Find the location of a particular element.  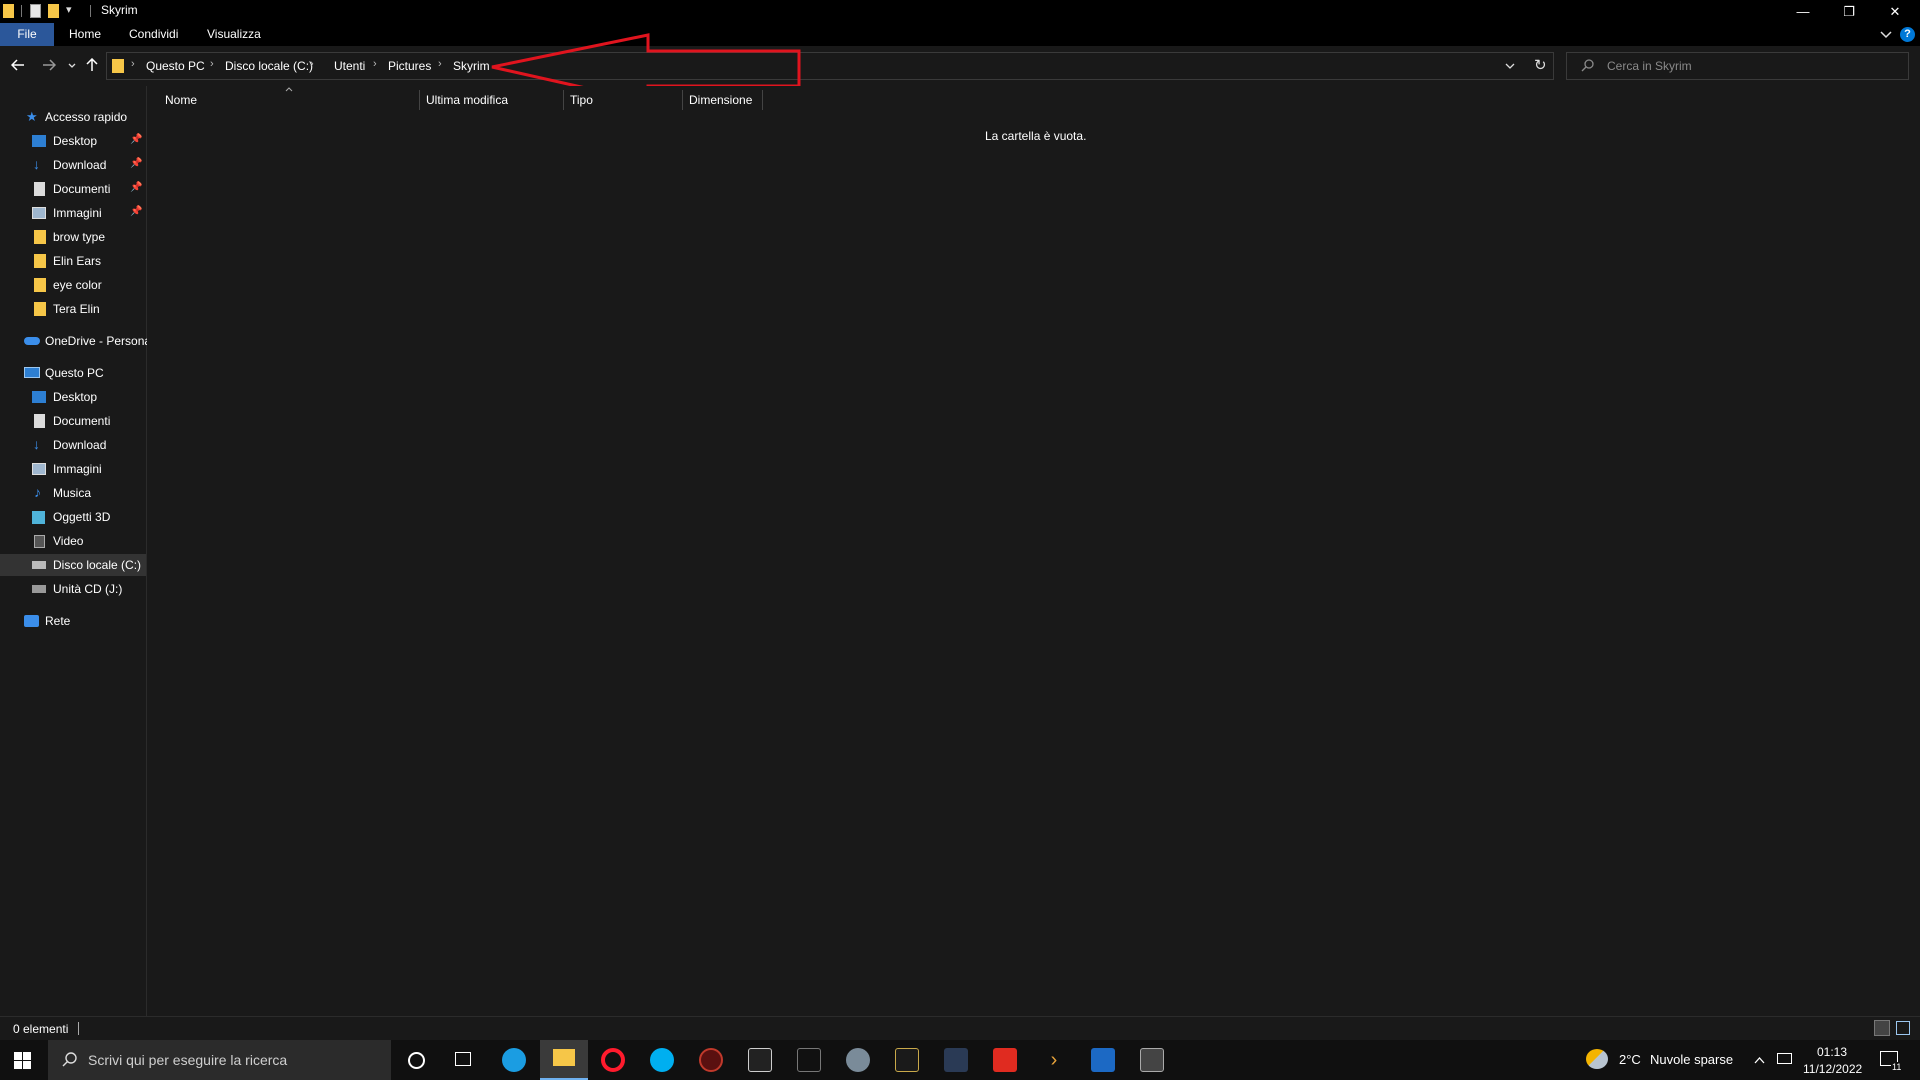

tab-share: Condividi is located at coordinates (153, 34).